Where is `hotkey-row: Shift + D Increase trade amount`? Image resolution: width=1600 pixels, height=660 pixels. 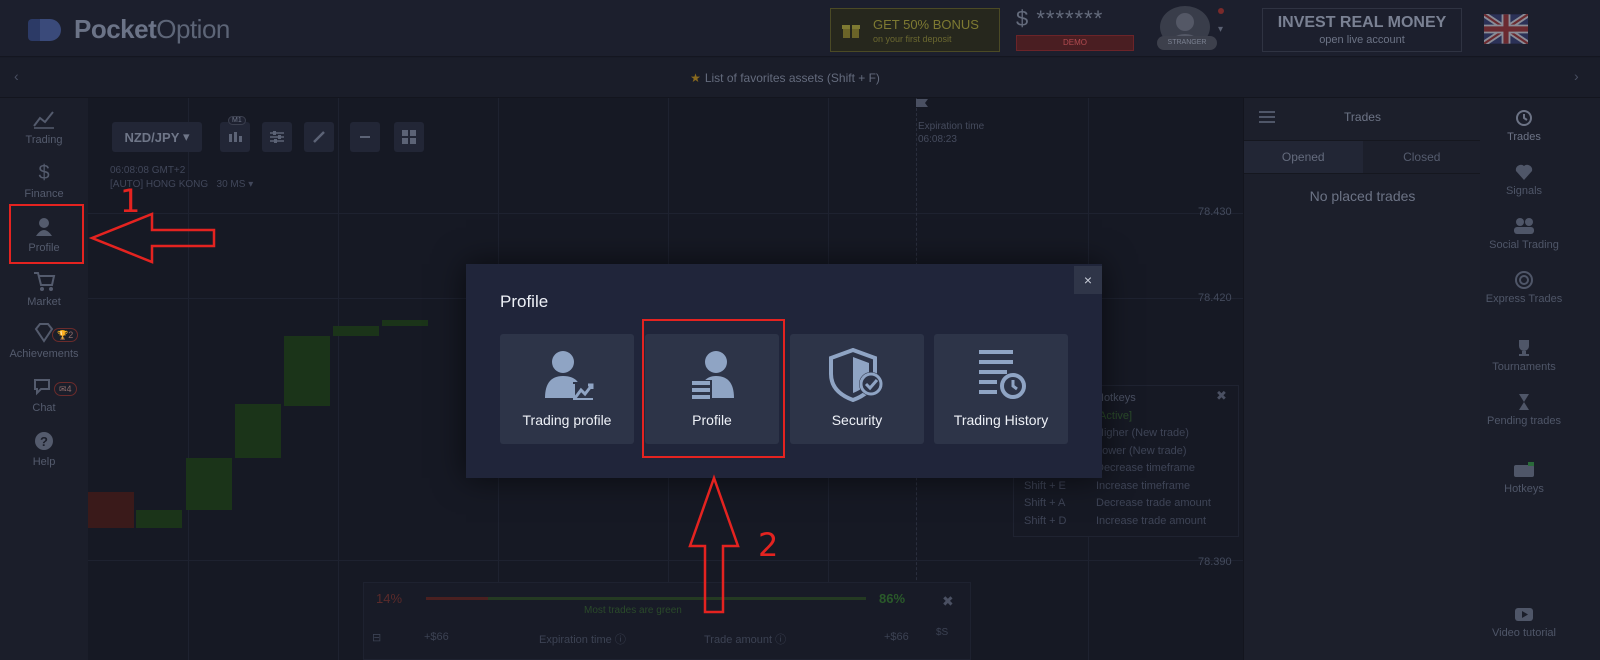 hotkey-row: Shift + D Increase trade amount is located at coordinates (1115, 520).